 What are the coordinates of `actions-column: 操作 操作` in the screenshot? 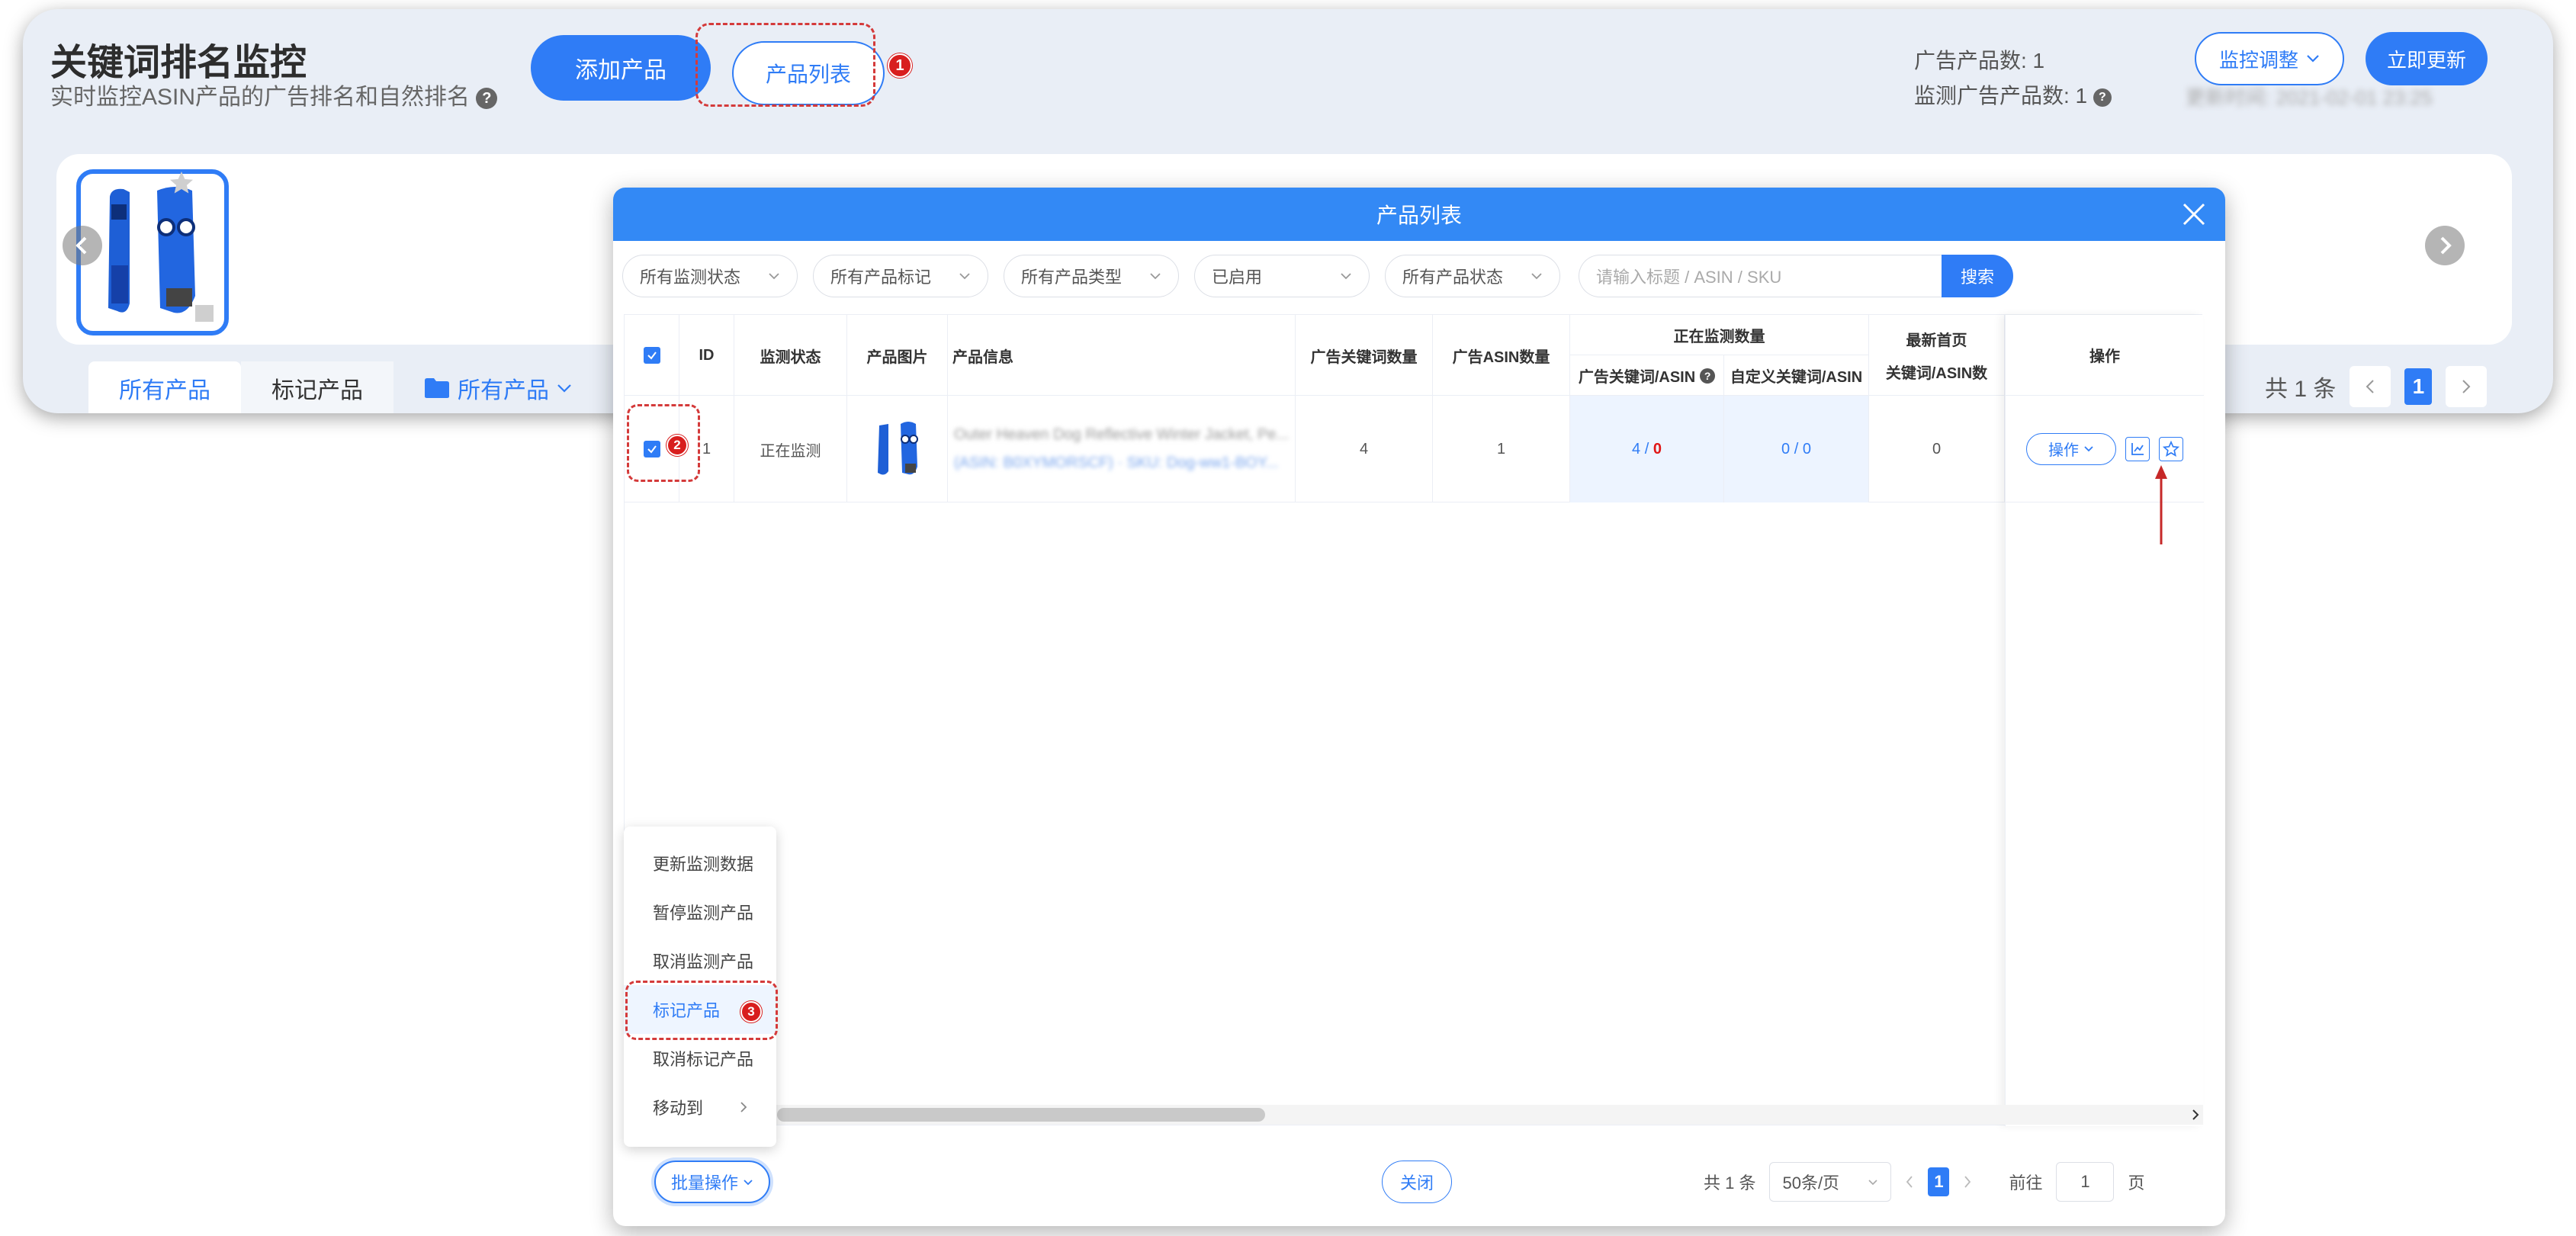 It's located at (2104, 720).